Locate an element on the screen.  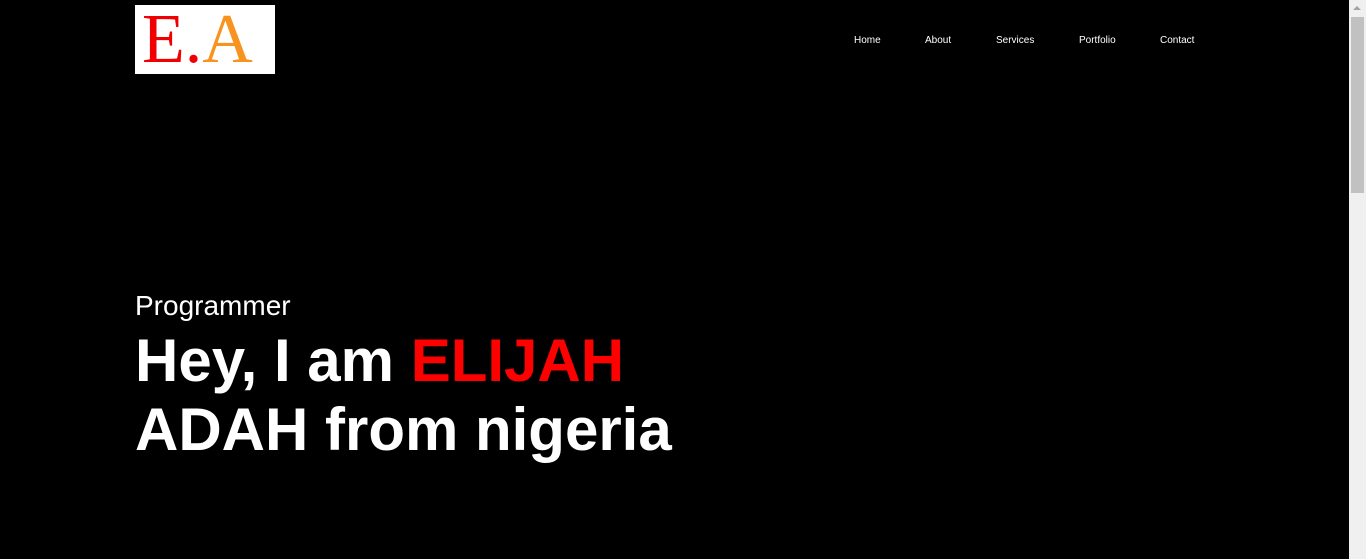
hero-headline: Hey, I am ELIJAH ADAH from nigeria is located at coordinates (403, 395).